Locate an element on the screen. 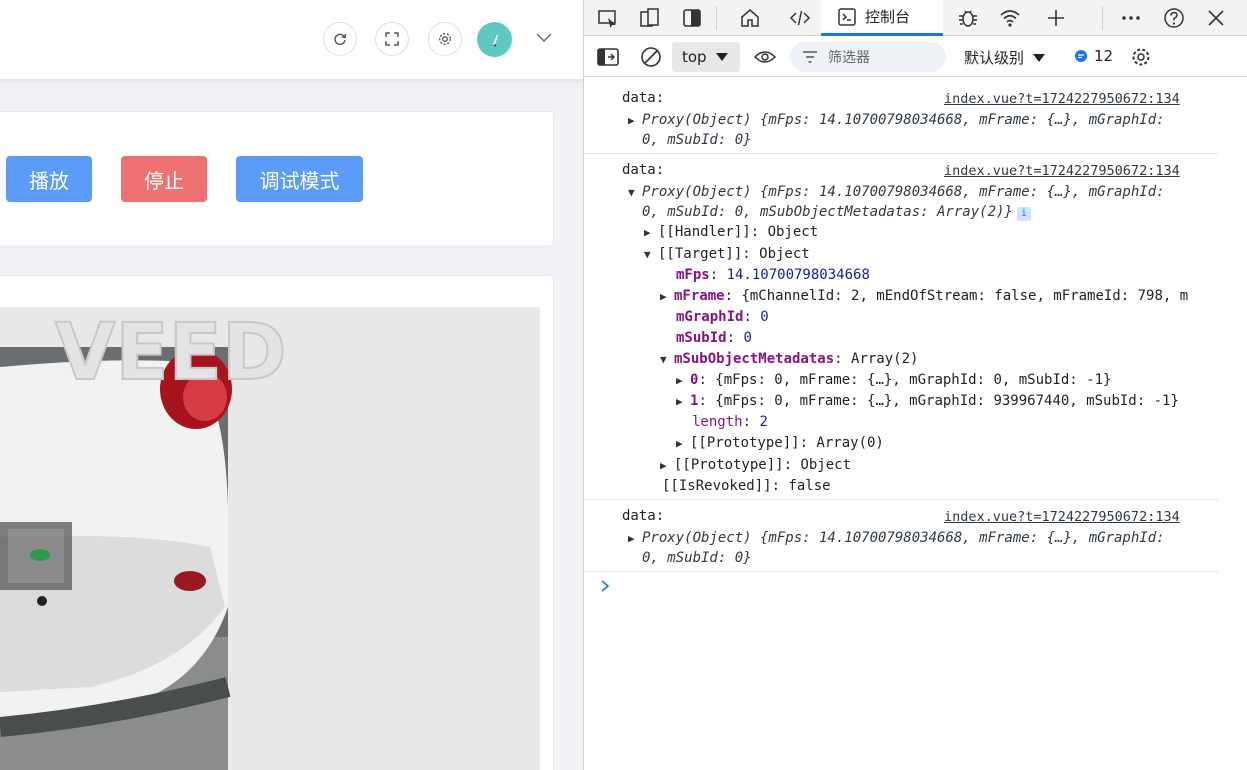  wifi-icon is located at coordinates (1010, 18).